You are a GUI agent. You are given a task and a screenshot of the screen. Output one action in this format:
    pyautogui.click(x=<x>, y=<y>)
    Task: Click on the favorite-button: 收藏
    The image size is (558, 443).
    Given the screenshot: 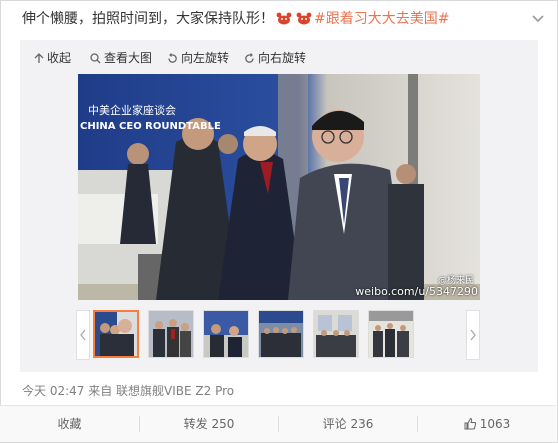 What is the action you would take?
    pyautogui.click(x=69, y=424)
    